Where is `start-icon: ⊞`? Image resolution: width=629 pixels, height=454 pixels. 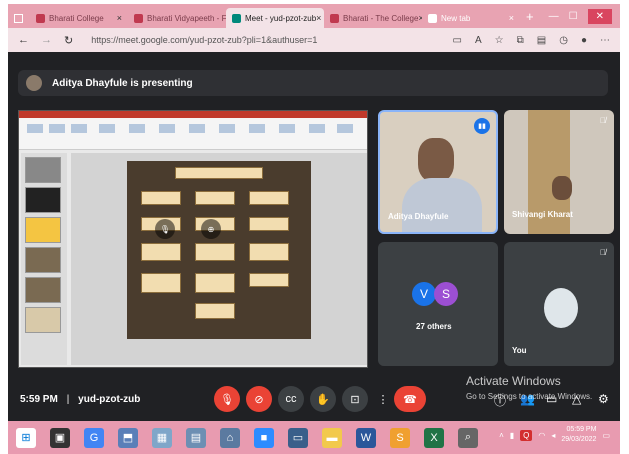
start-icon: ⊞ is located at coordinates (26, 437).